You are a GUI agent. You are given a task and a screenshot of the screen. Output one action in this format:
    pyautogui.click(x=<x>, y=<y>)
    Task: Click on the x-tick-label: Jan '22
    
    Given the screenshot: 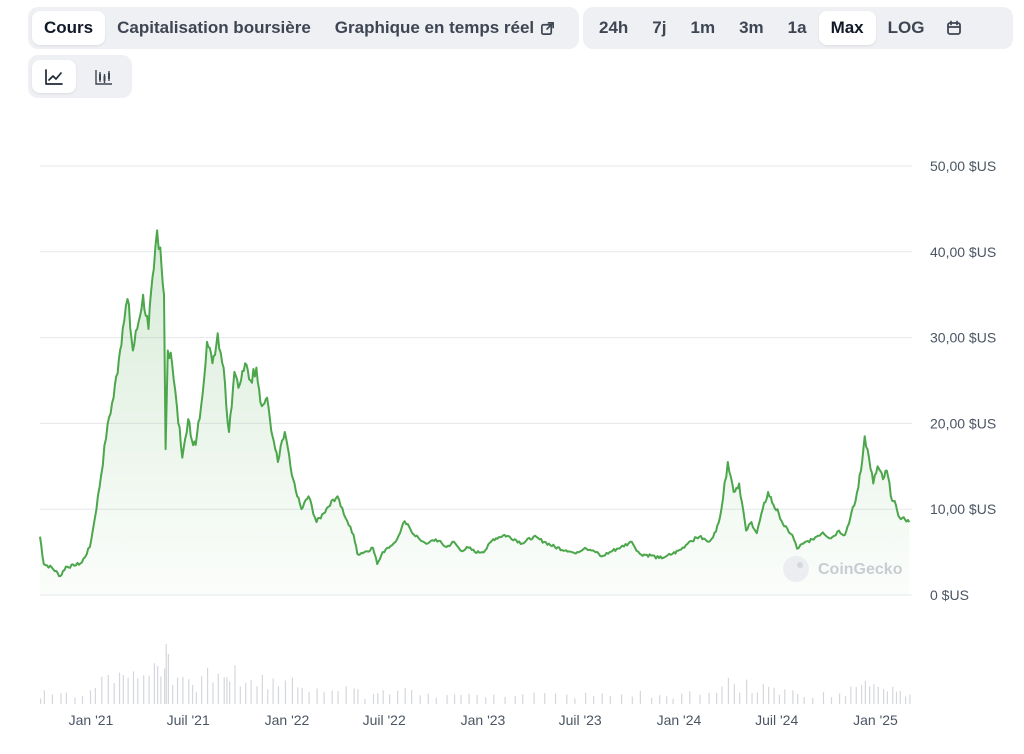 What is the action you would take?
    pyautogui.click(x=287, y=720)
    